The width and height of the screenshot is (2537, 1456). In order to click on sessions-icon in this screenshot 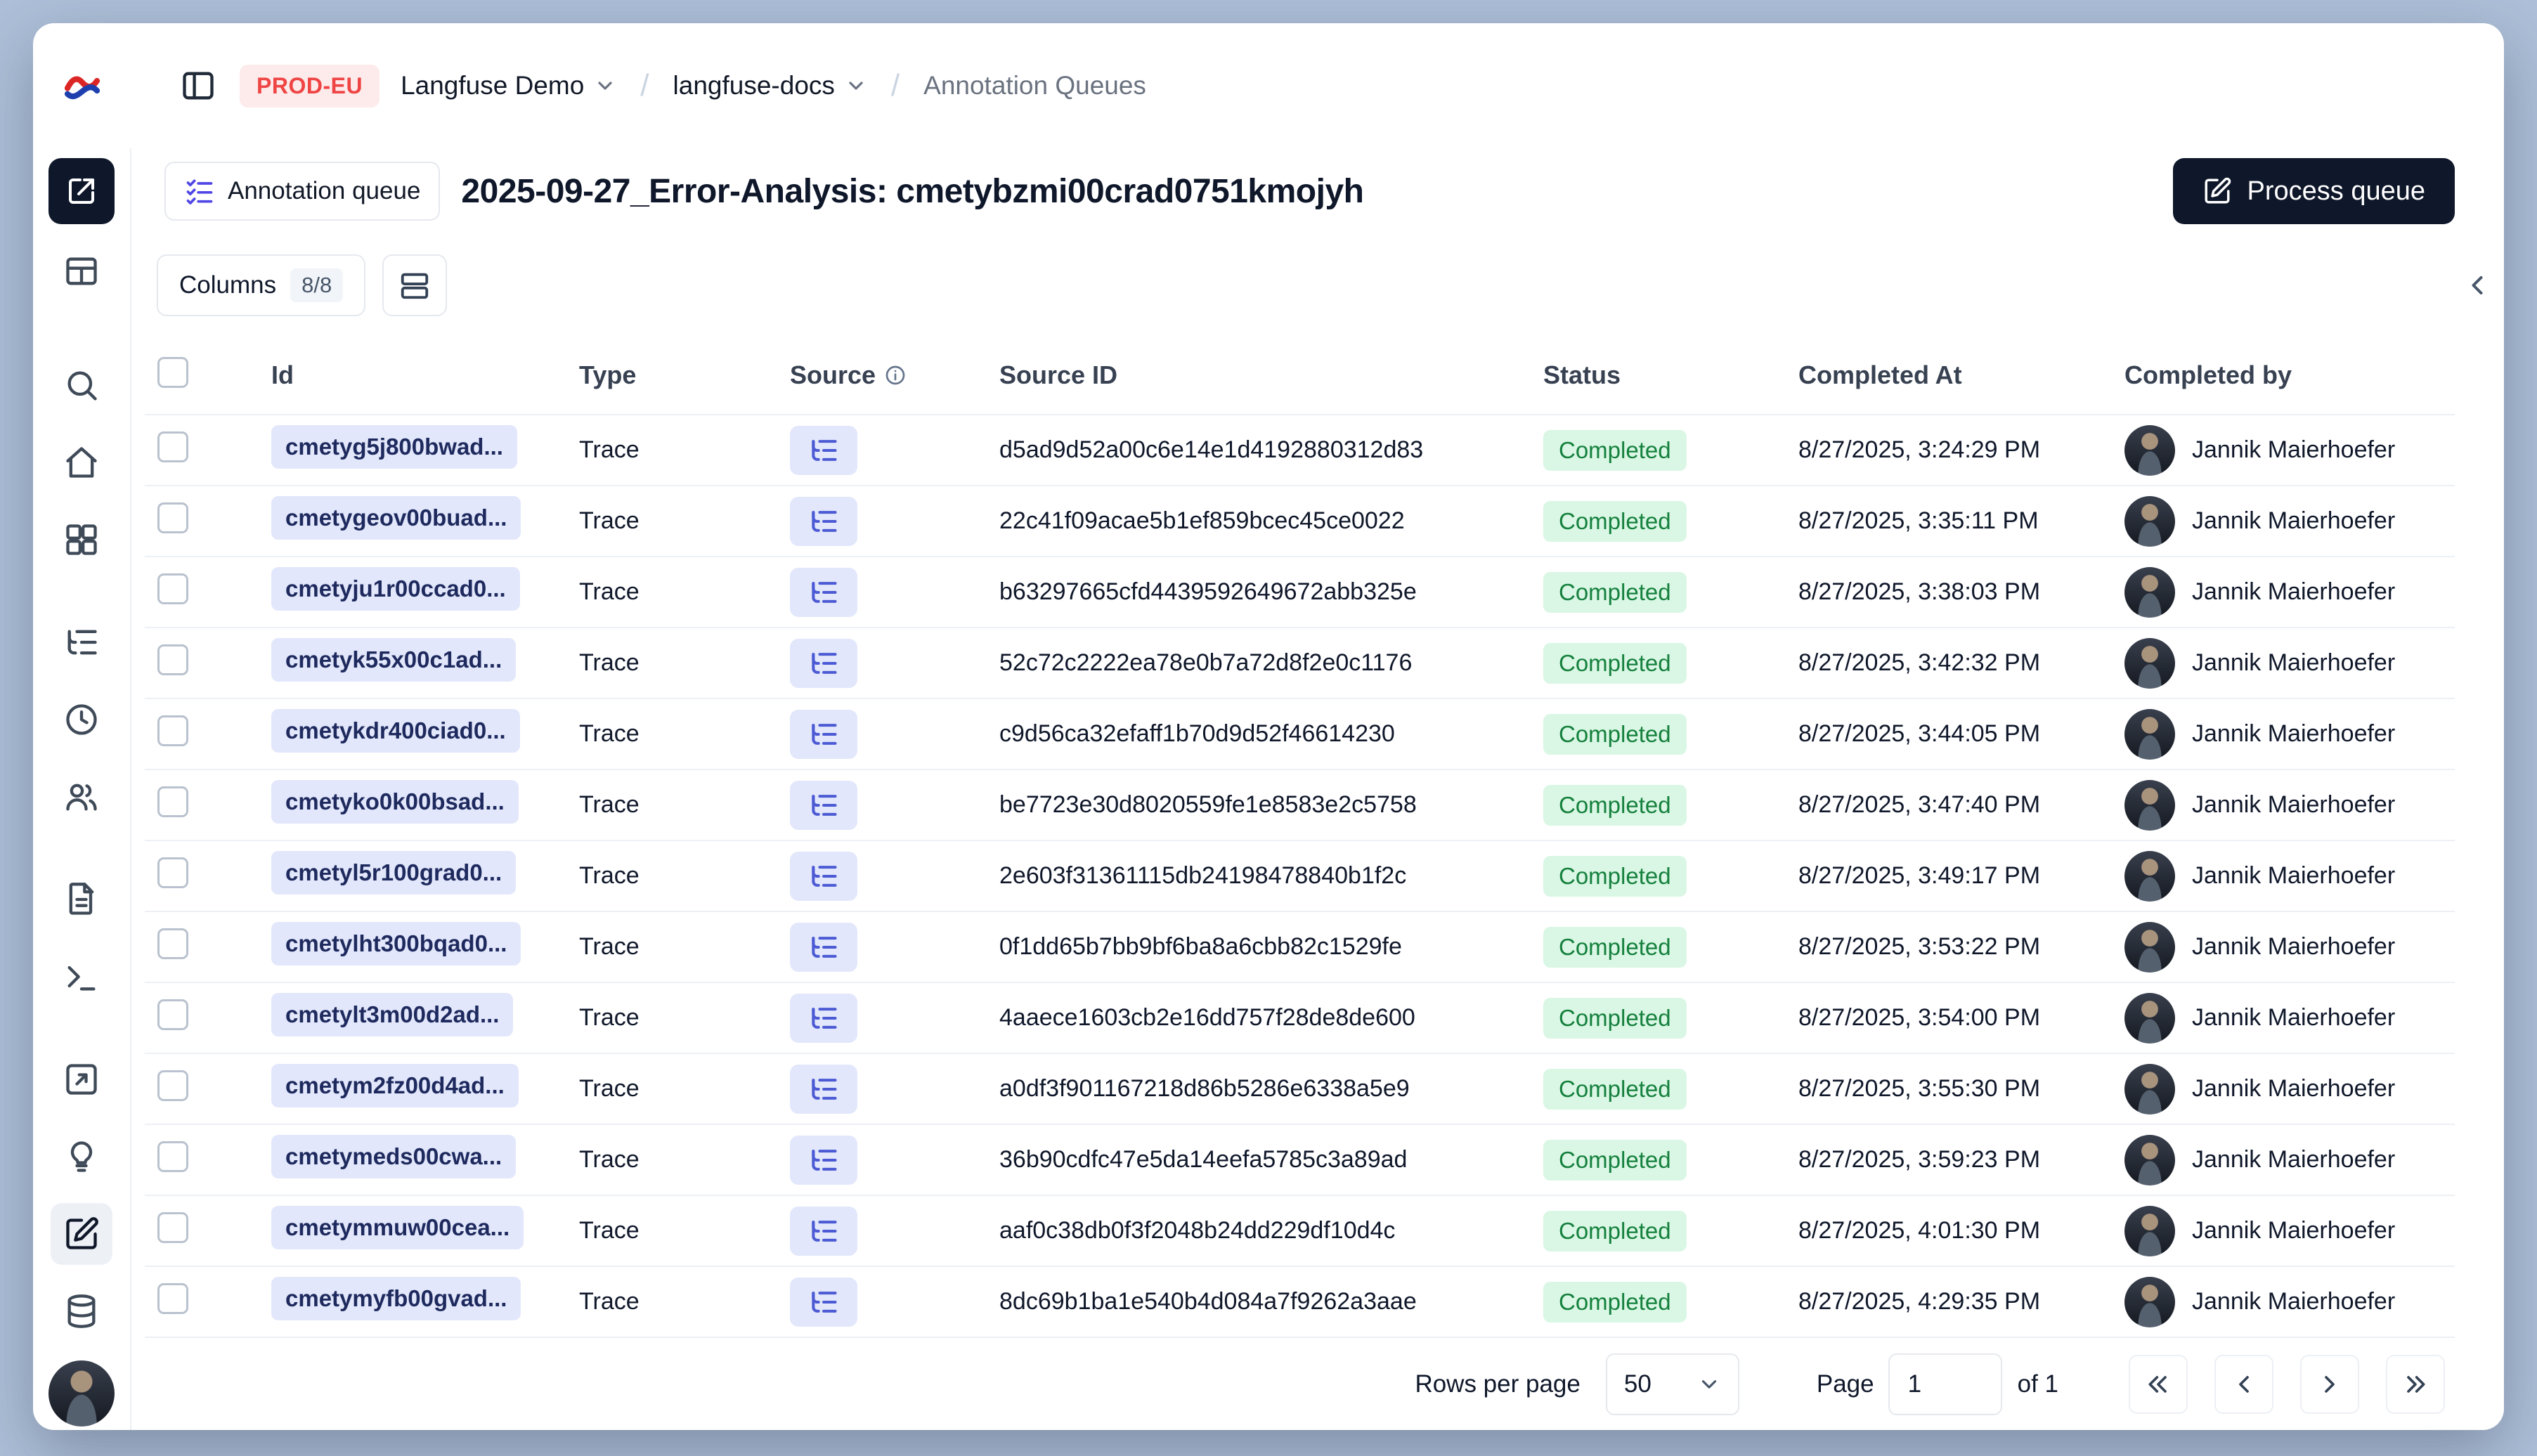, I will do `click(81, 720)`.